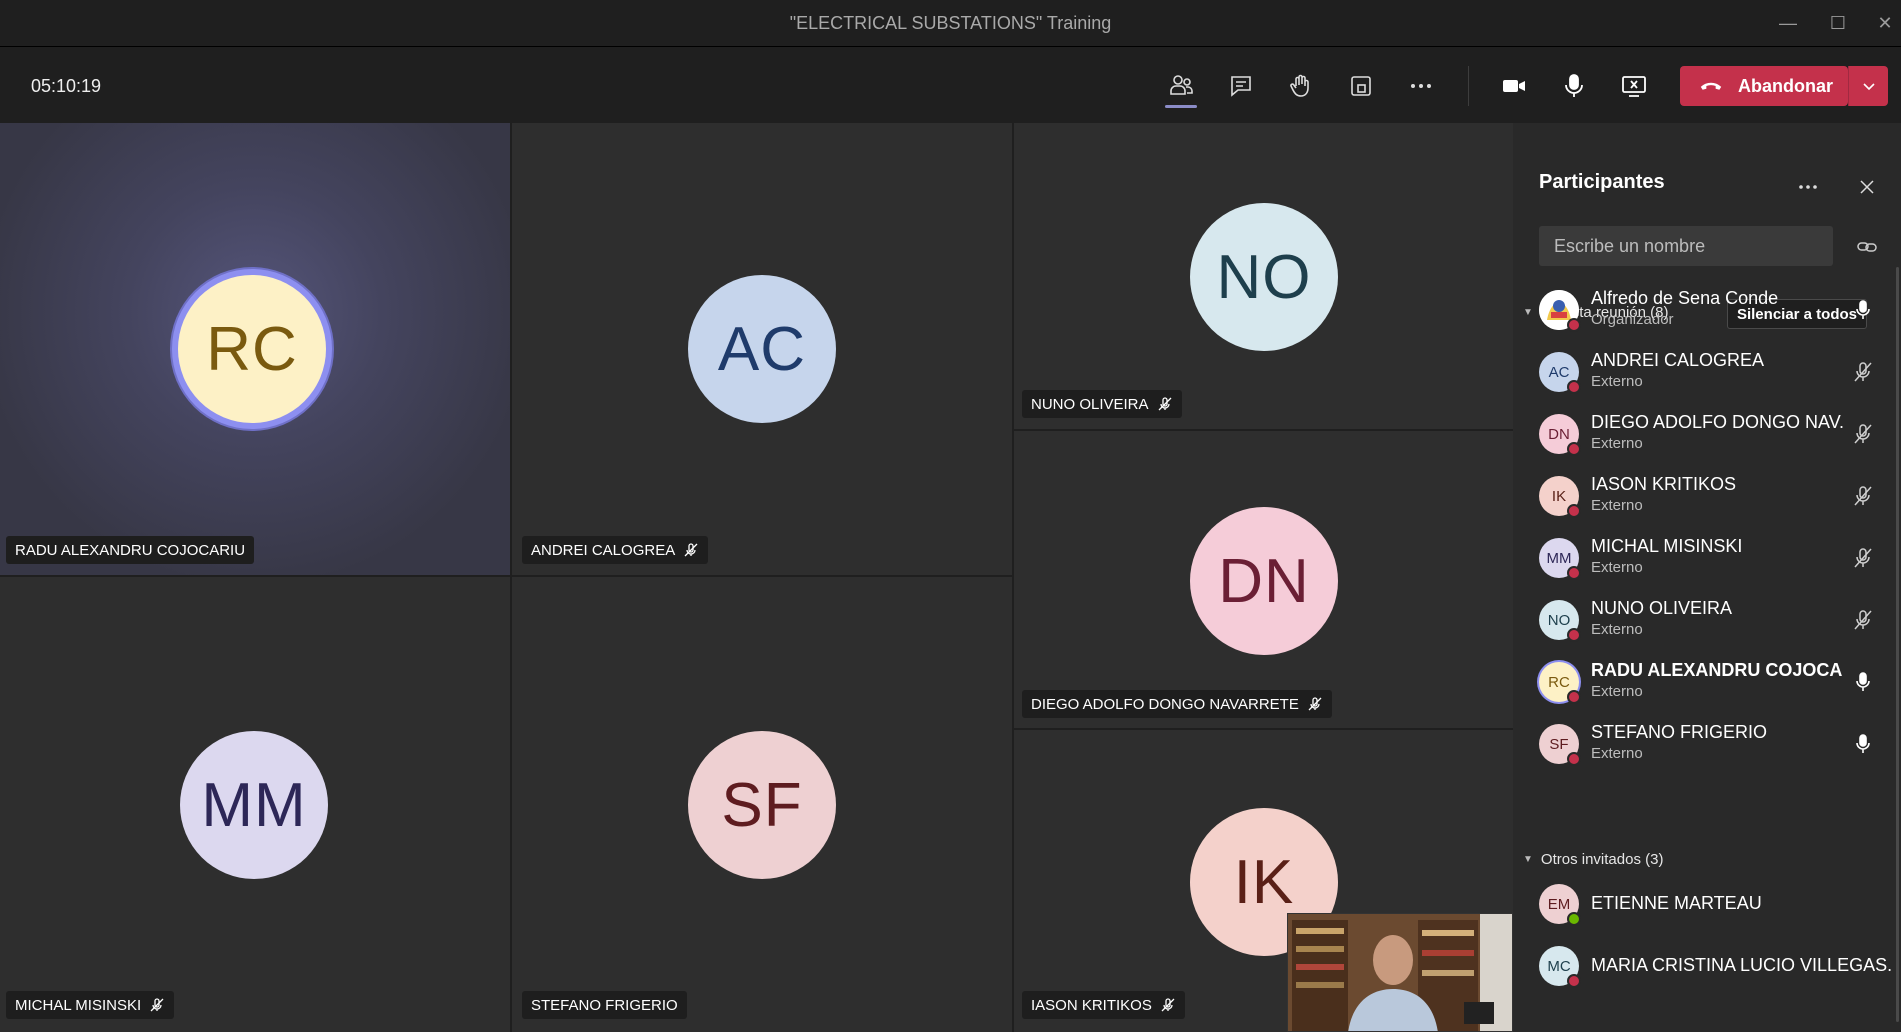  I want to click on panel-scrollbar, so click(1897, 644).